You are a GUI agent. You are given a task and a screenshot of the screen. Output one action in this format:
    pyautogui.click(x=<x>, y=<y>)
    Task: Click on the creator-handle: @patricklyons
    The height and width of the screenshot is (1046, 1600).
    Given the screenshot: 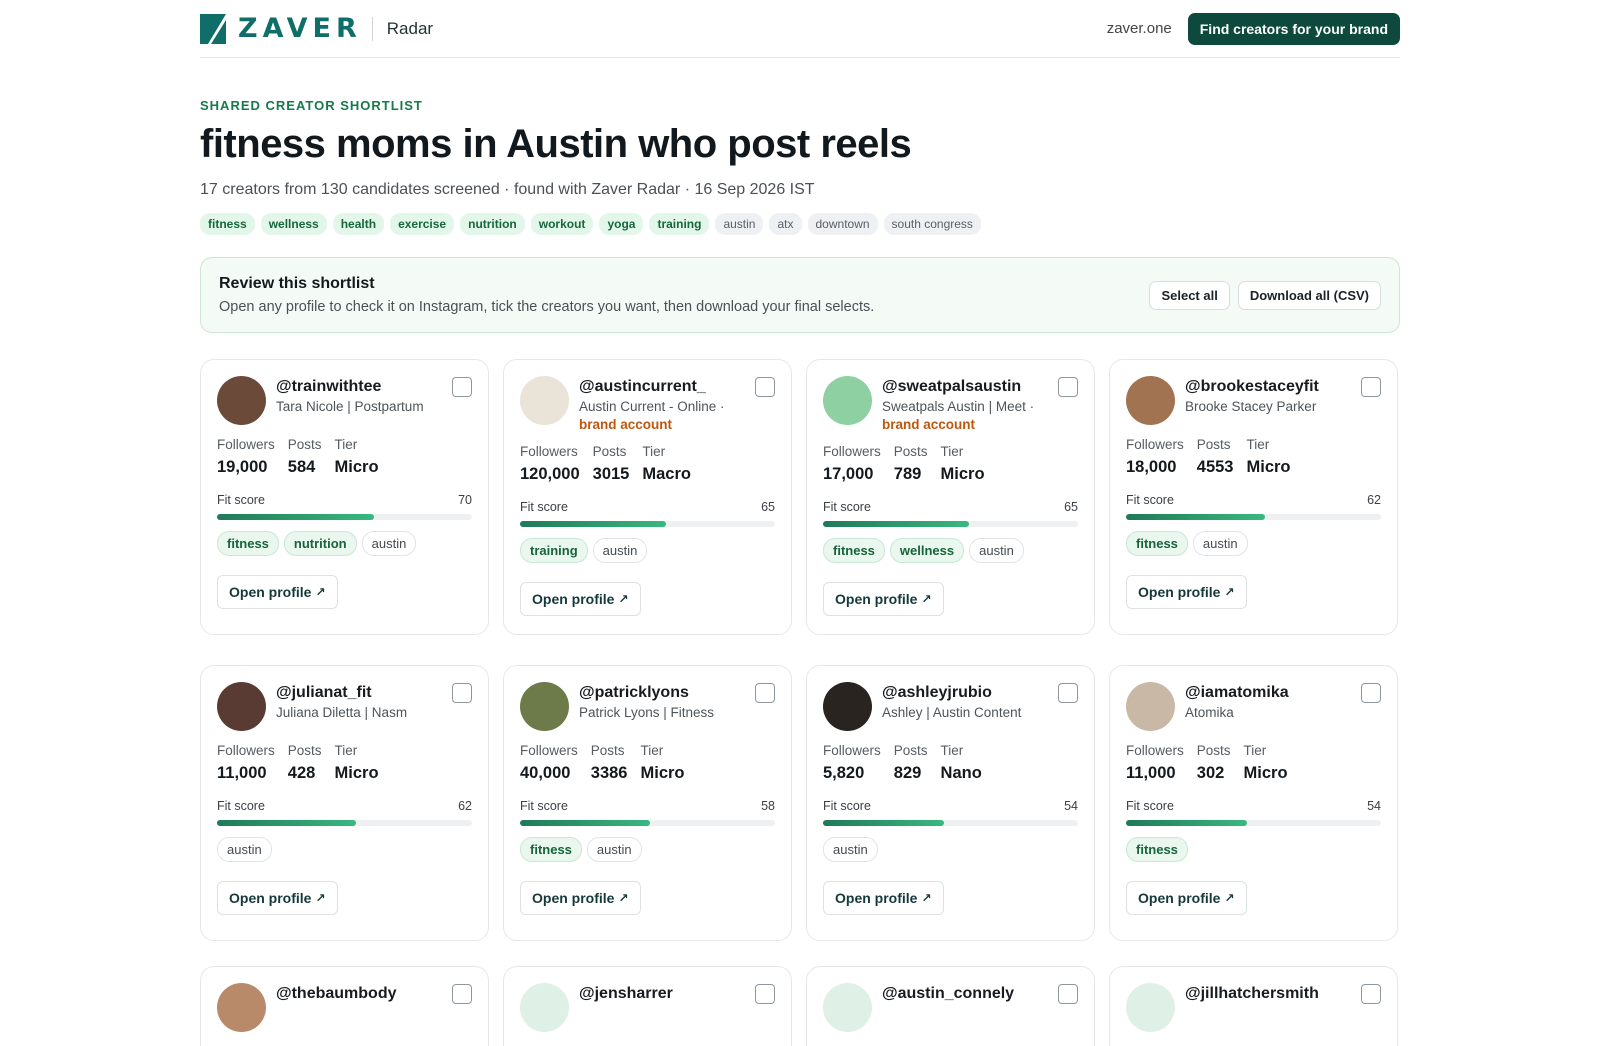 What is the action you would take?
    pyautogui.click(x=664, y=693)
    